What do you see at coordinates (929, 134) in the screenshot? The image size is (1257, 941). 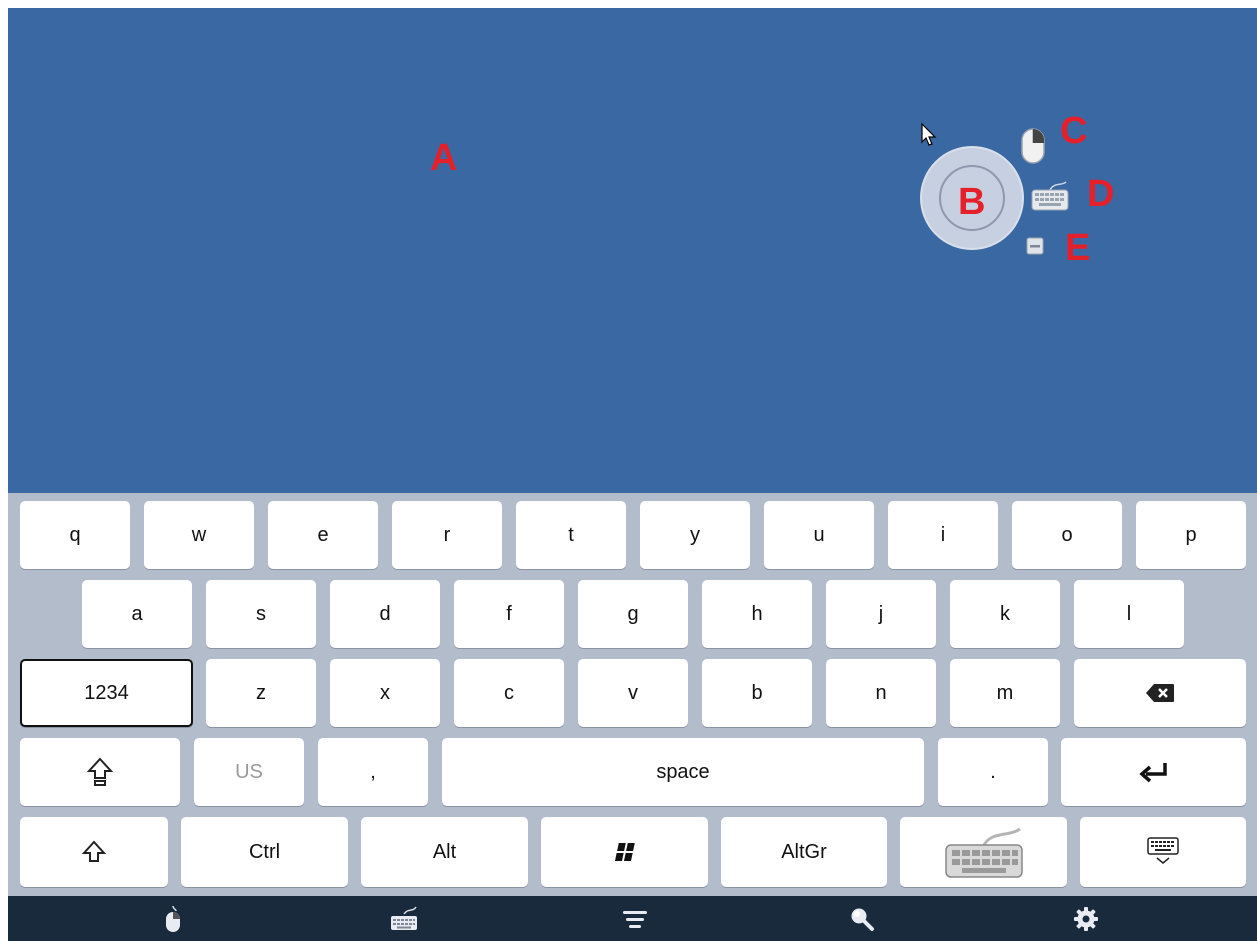 I see `mouse-pointer-icon` at bounding box center [929, 134].